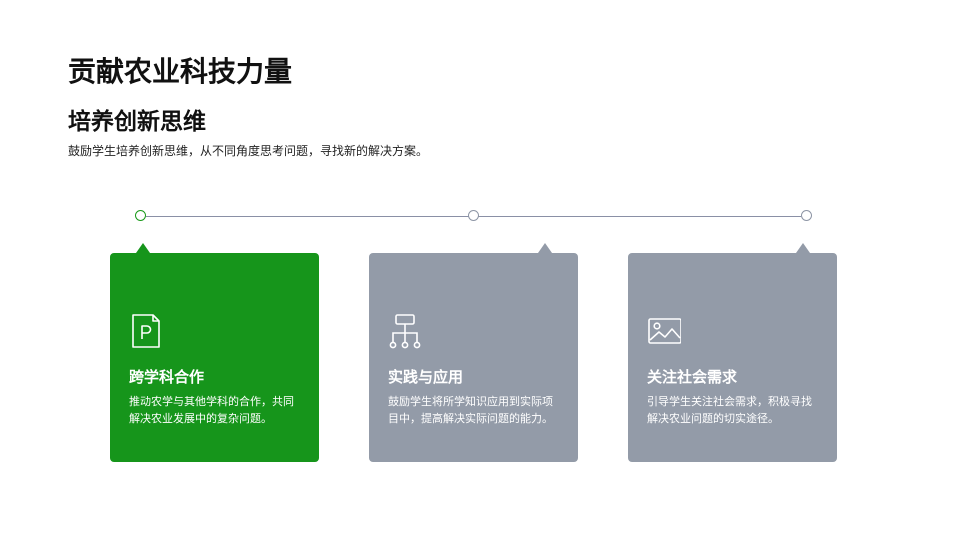  Describe the element at coordinates (732, 352) in the screenshot. I see `card-social-needs: 关注社会需求 引导学生关注社会需求，积极寻找解决农业问题的切实途径。` at that location.